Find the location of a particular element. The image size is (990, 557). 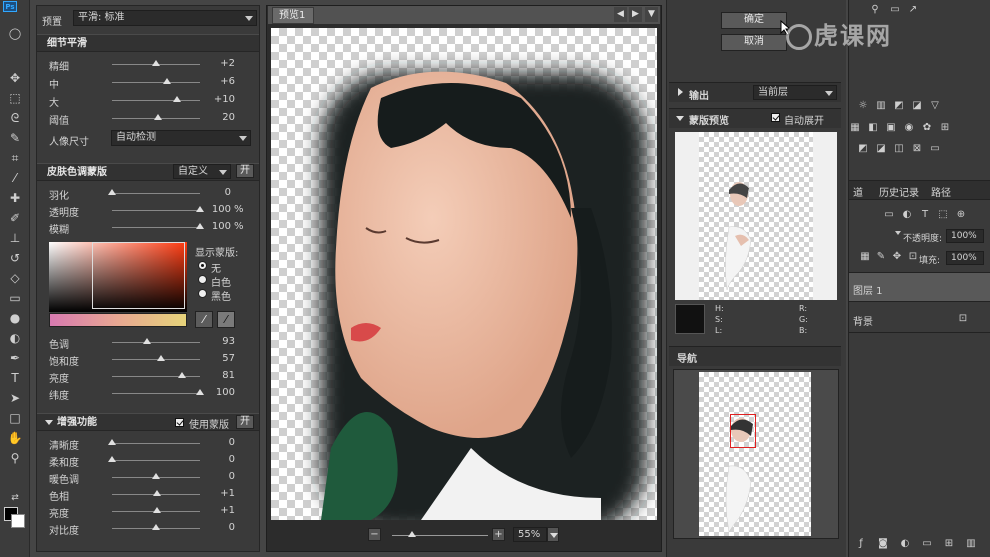

lock-transparent-icon: ▦ is located at coordinates (865, 257).